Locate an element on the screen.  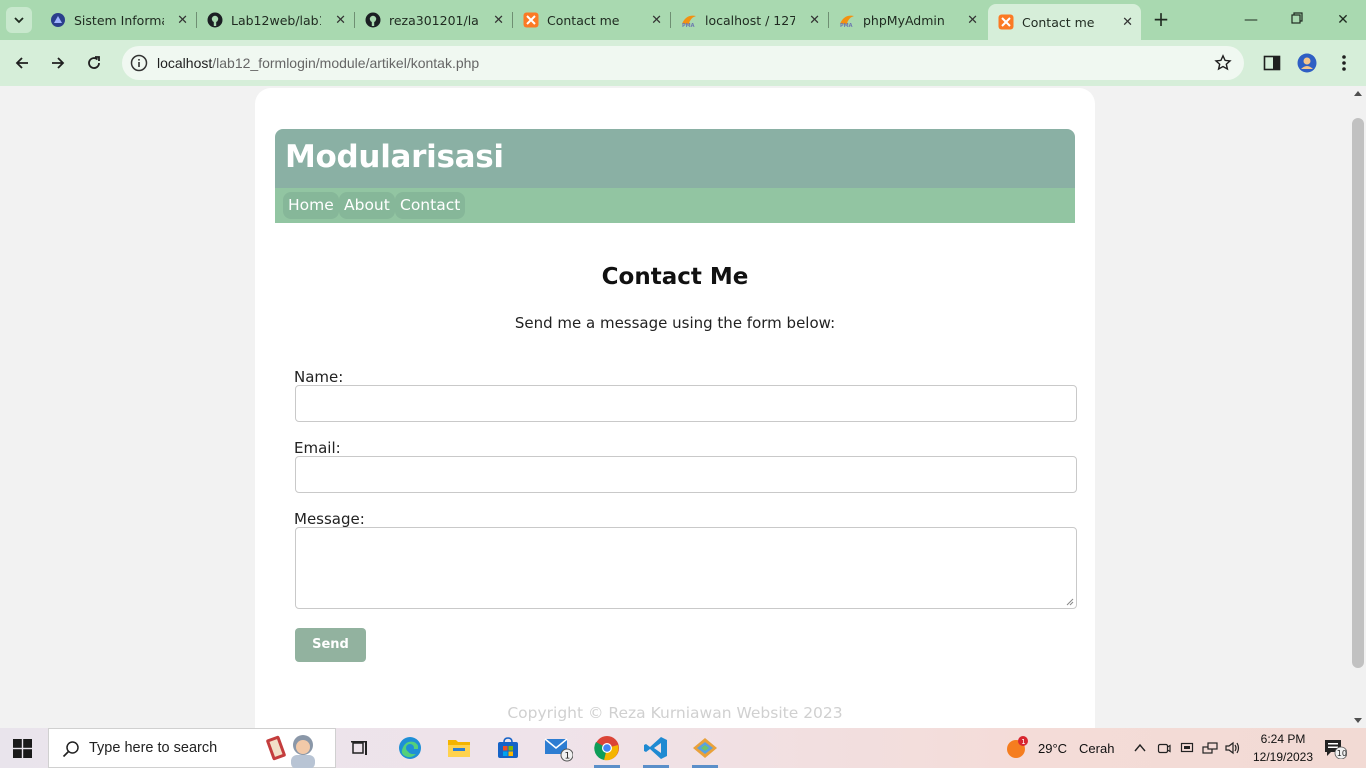
tab-search-button is located at coordinates (19, 20).